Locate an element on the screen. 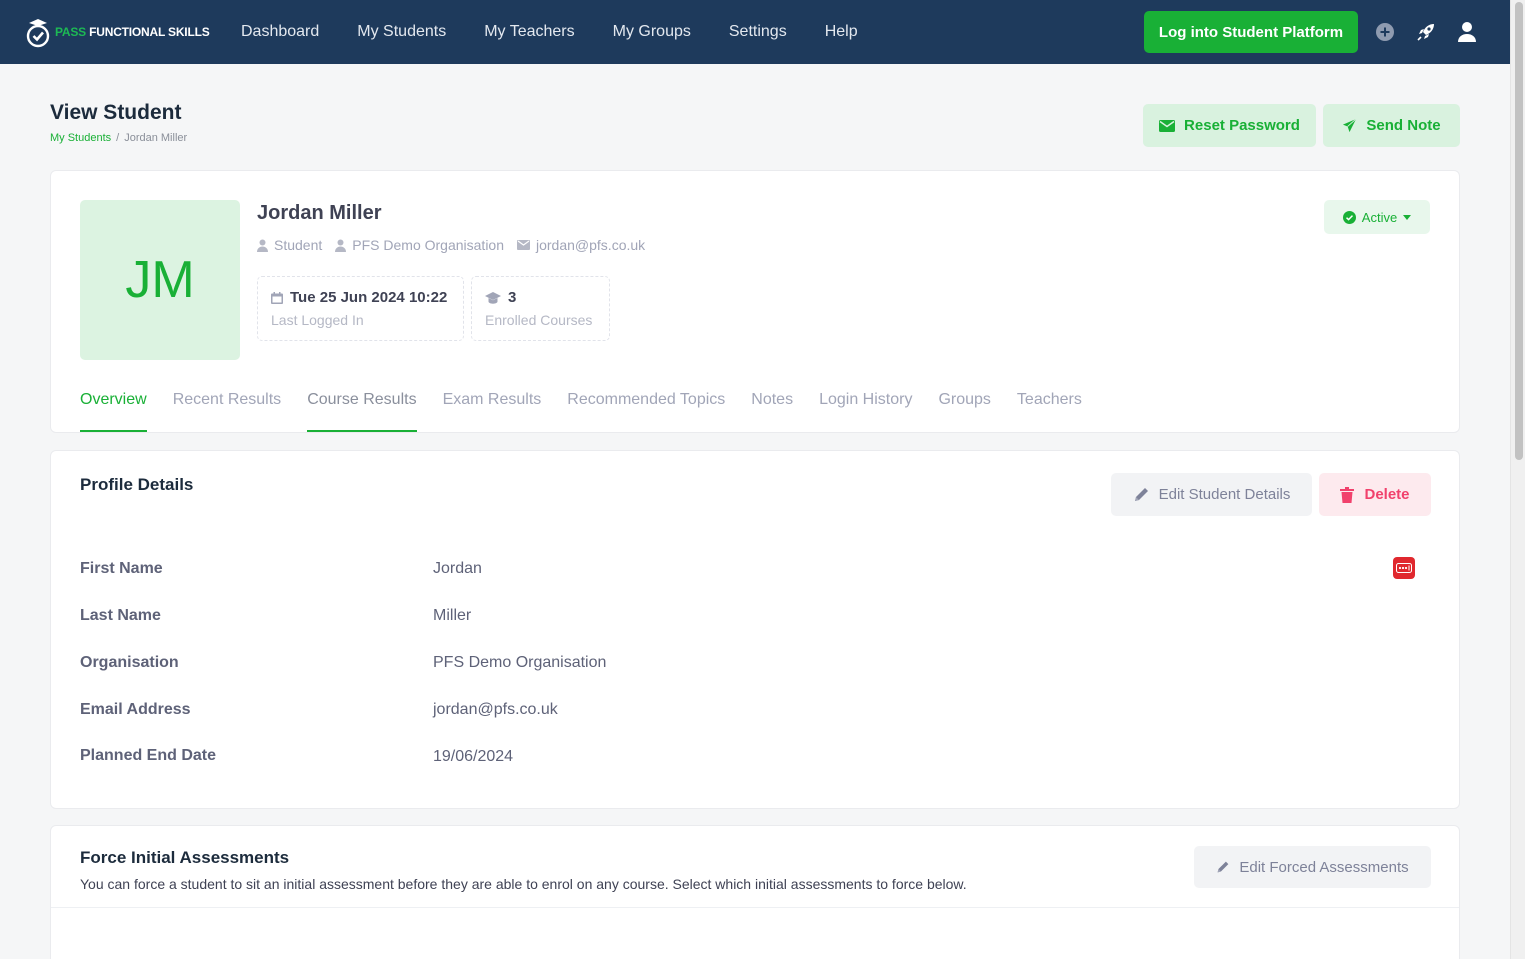 The width and height of the screenshot is (1525, 959). status-label: Active is located at coordinates (1379, 217).